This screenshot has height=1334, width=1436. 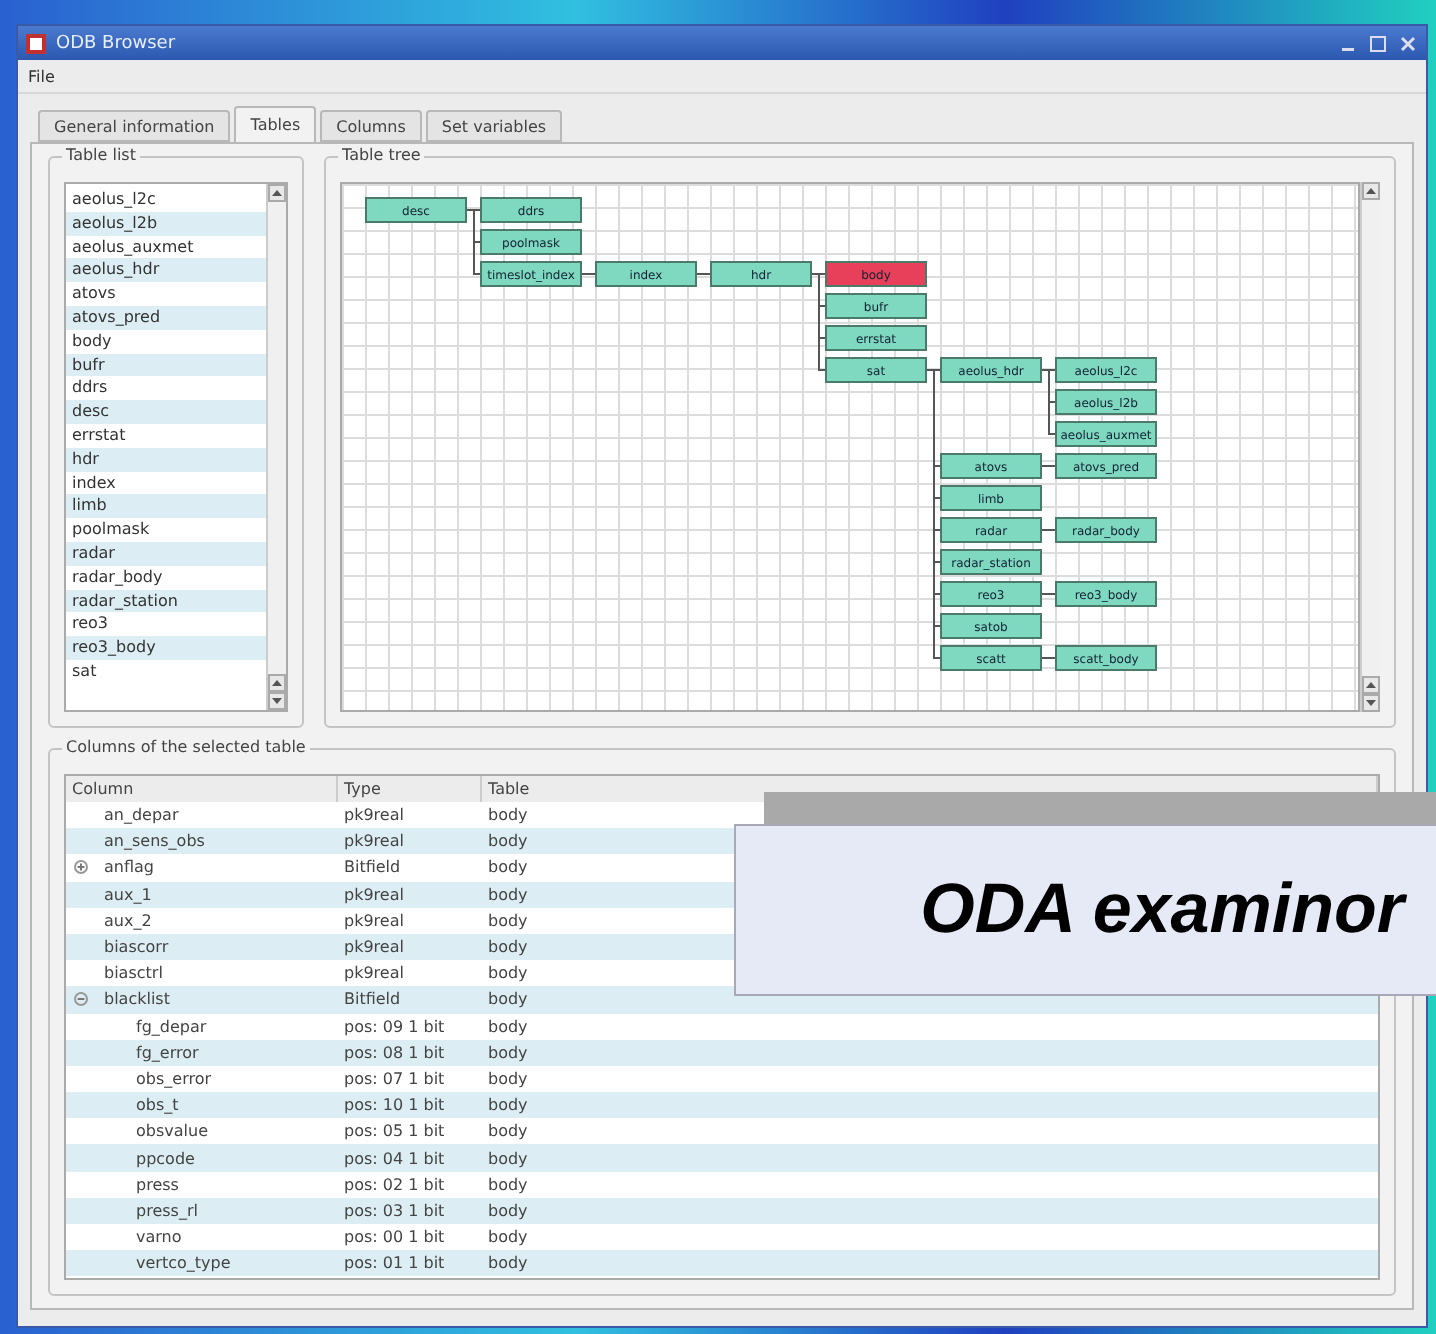 I want to click on list-item: hdr, so click(x=166, y=459).